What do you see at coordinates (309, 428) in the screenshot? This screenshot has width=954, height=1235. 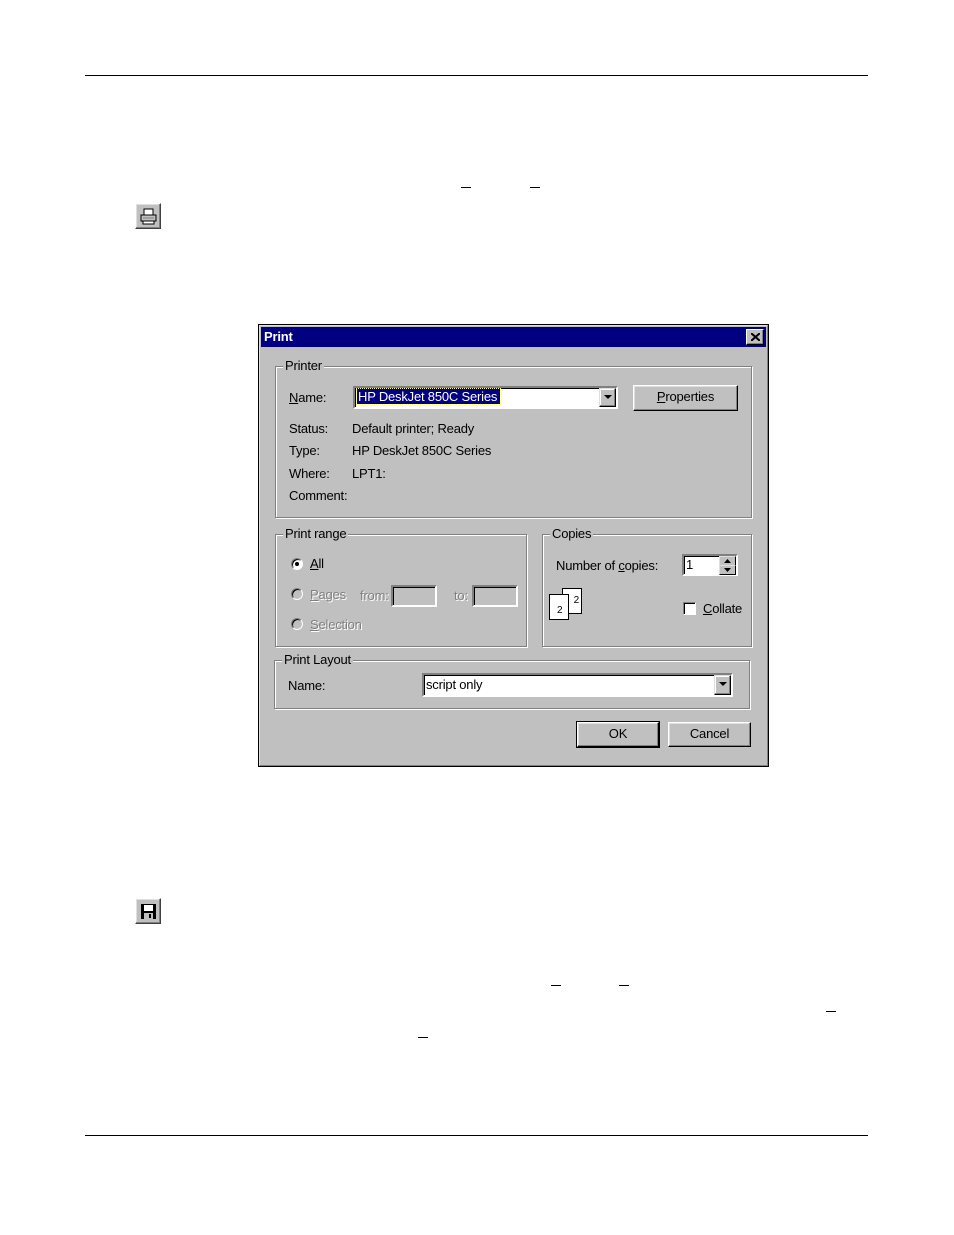 I see `status-label: Status:` at bounding box center [309, 428].